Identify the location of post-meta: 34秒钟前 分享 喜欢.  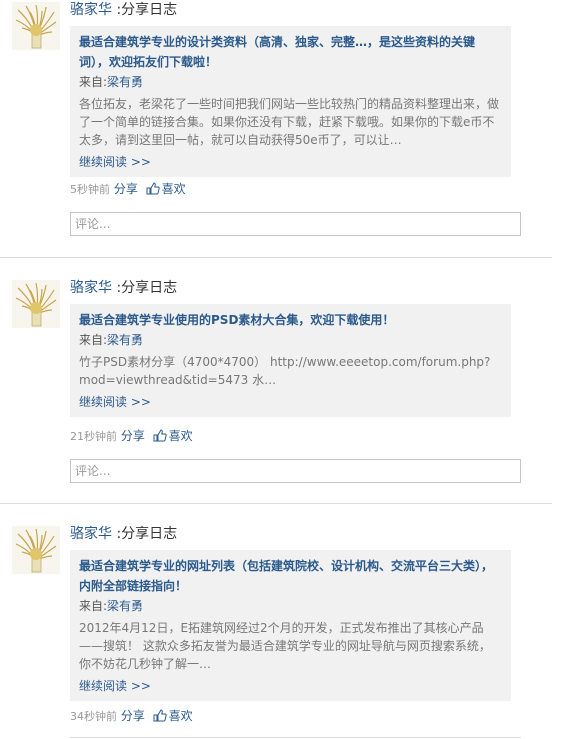
(131, 717).